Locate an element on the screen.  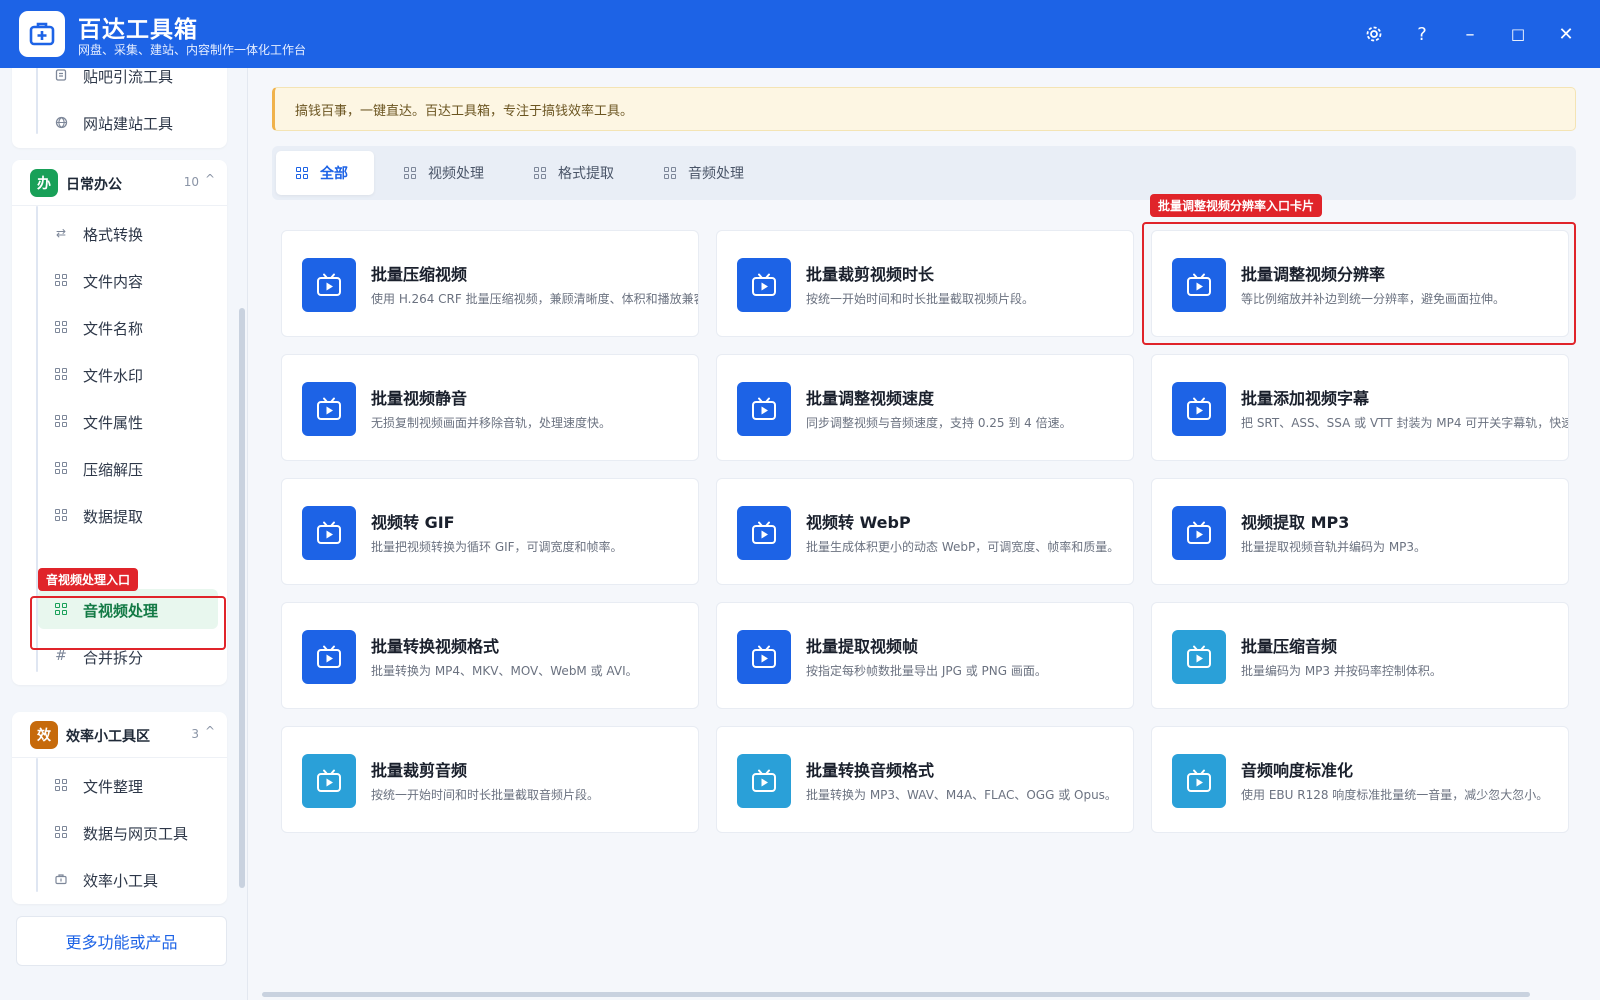
sidebar-item-file-name: 文件名称 is located at coordinates (119, 327).